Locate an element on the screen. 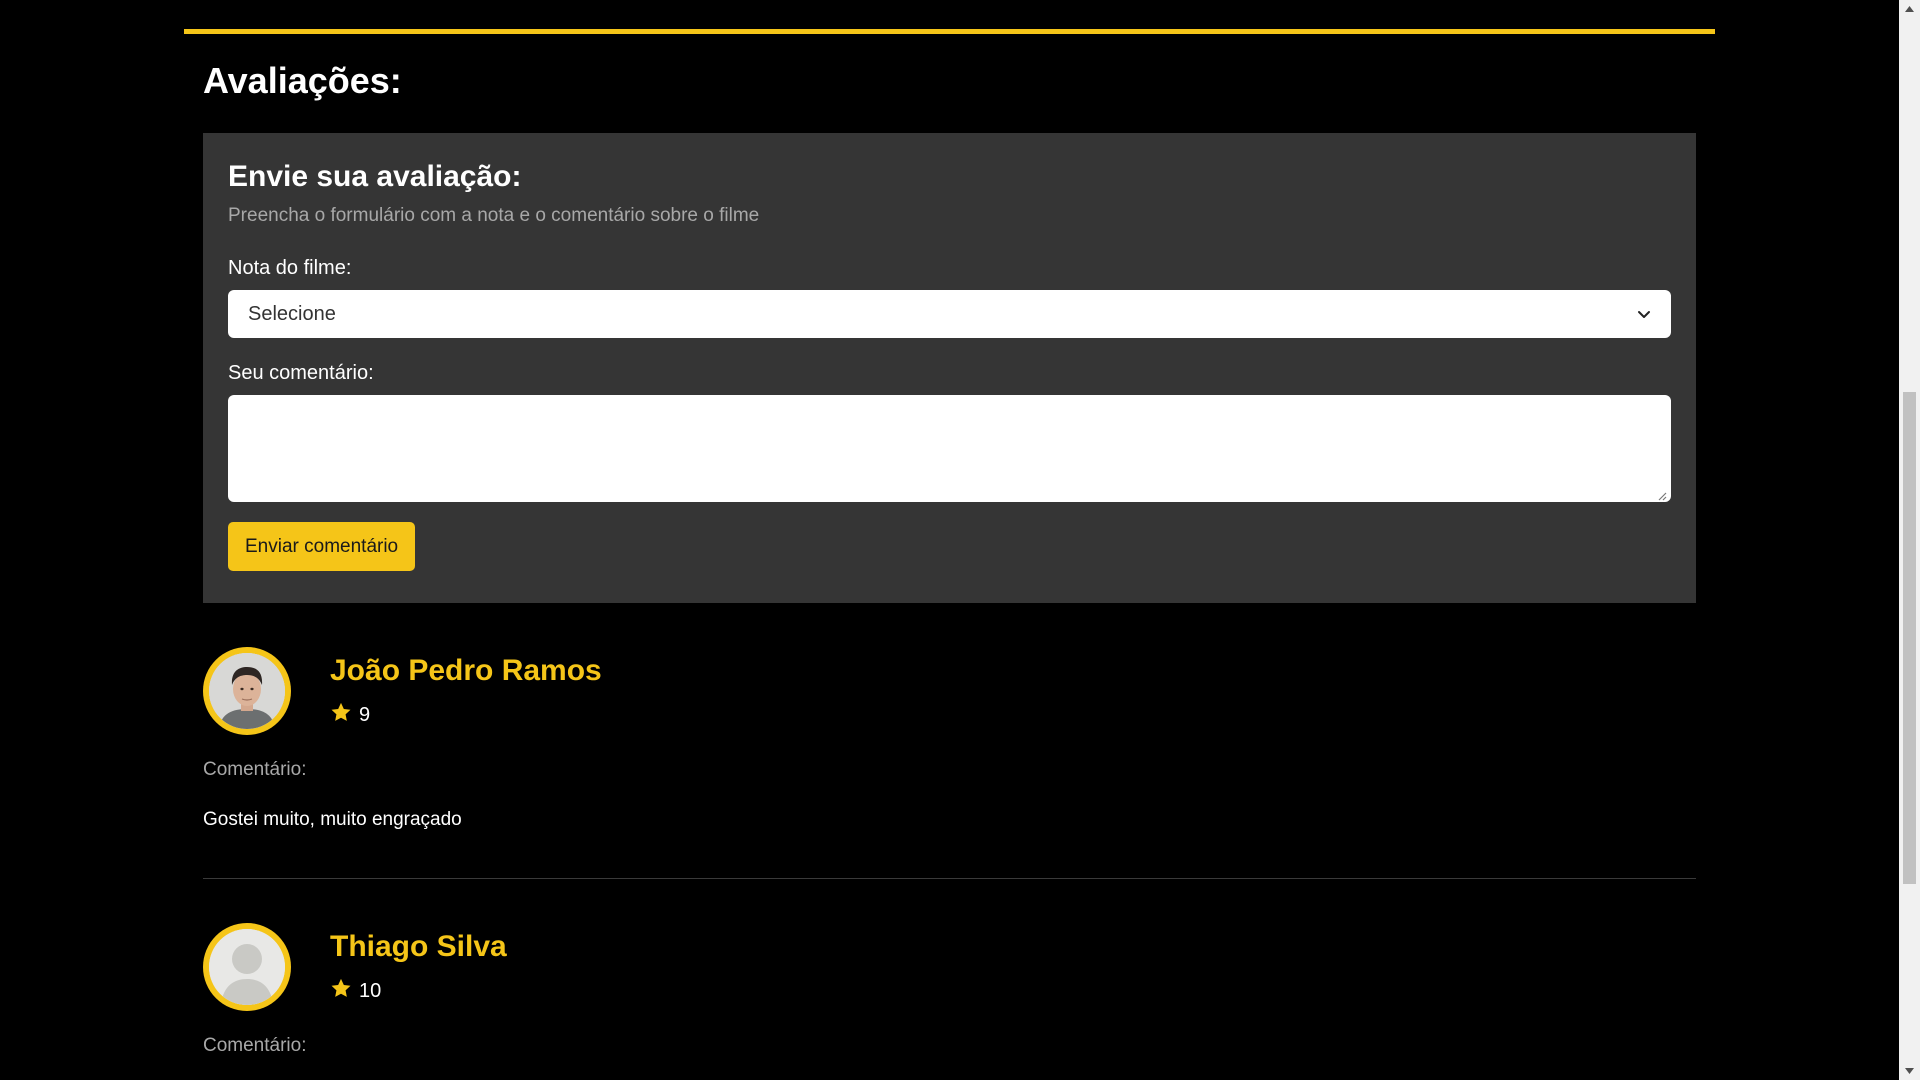  reviewer-name: João Pedro Ramos is located at coordinates (466, 670).